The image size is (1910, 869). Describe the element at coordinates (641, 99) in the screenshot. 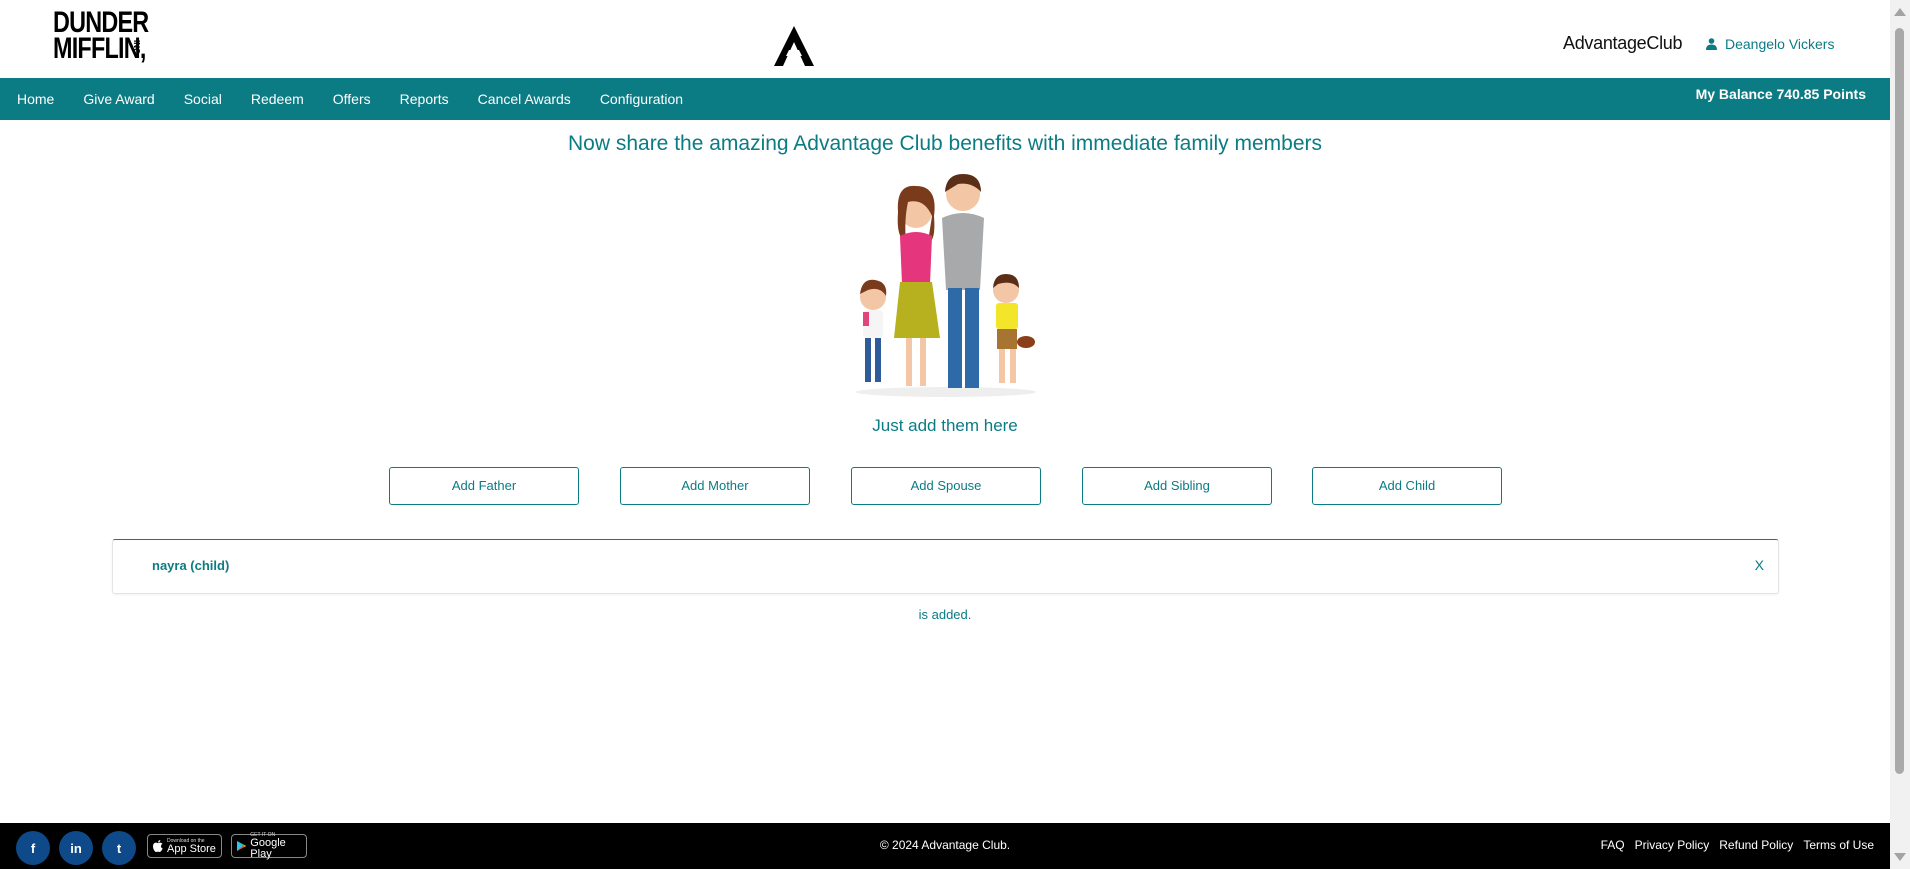

I see `nav-item-configuration: Configuration` at that location.